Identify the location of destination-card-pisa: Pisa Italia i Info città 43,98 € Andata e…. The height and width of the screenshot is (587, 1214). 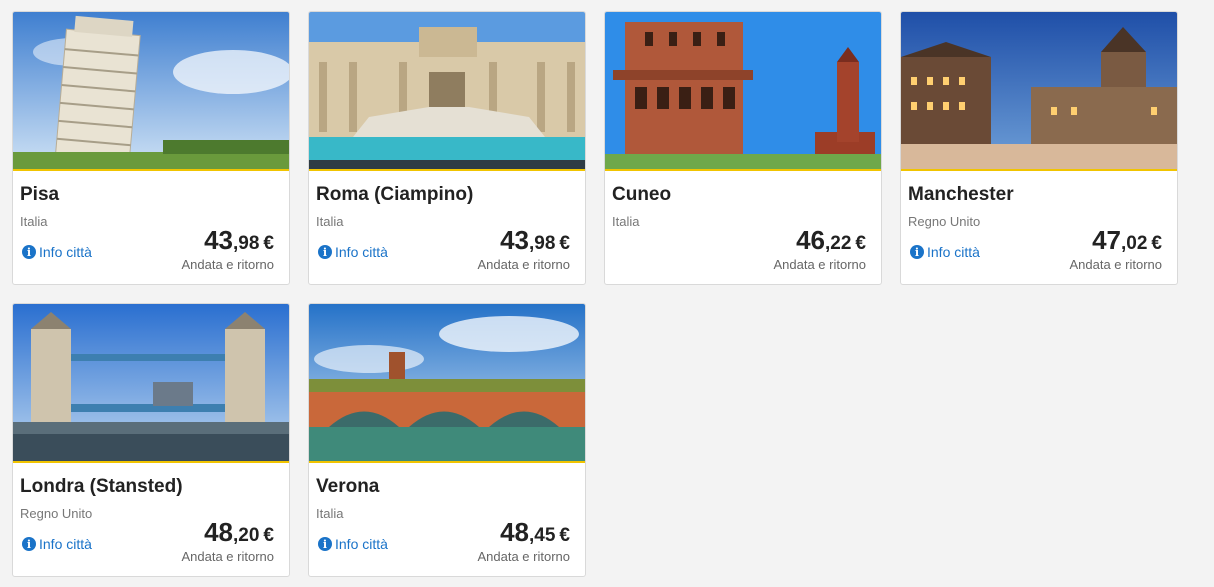
(151, 148).